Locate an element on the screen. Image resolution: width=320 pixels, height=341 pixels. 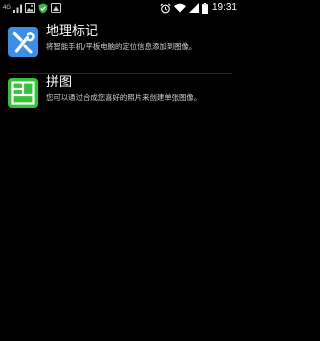
option-collage: 拼图 您可以通过合成您喜好的照片来创建单张图像。 is located at coordinates (120, 98).